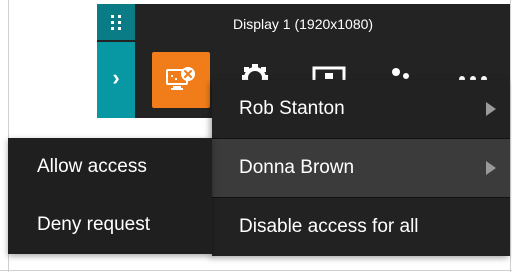 This screenshot has width=512, height=276. I want to click on menu-item-label: Deny request, so click(94, 224).